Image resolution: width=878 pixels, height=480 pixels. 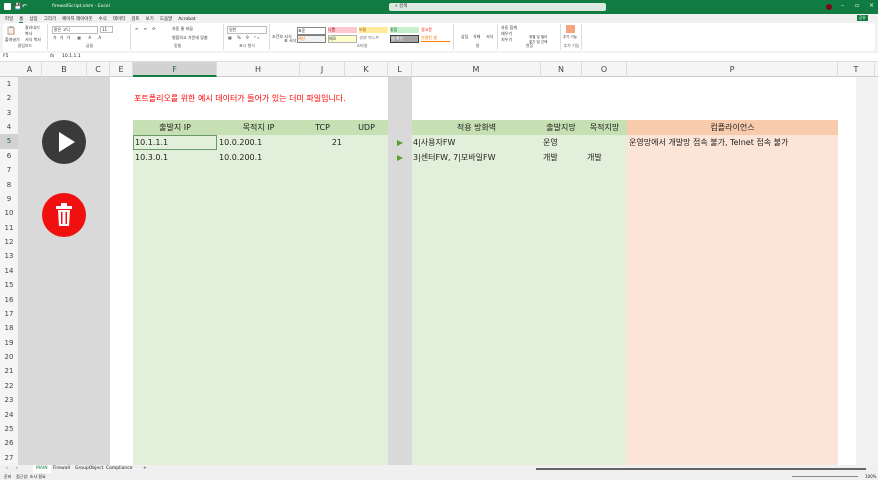 I want to click on row-header: 12, so click(x=9, y=242).